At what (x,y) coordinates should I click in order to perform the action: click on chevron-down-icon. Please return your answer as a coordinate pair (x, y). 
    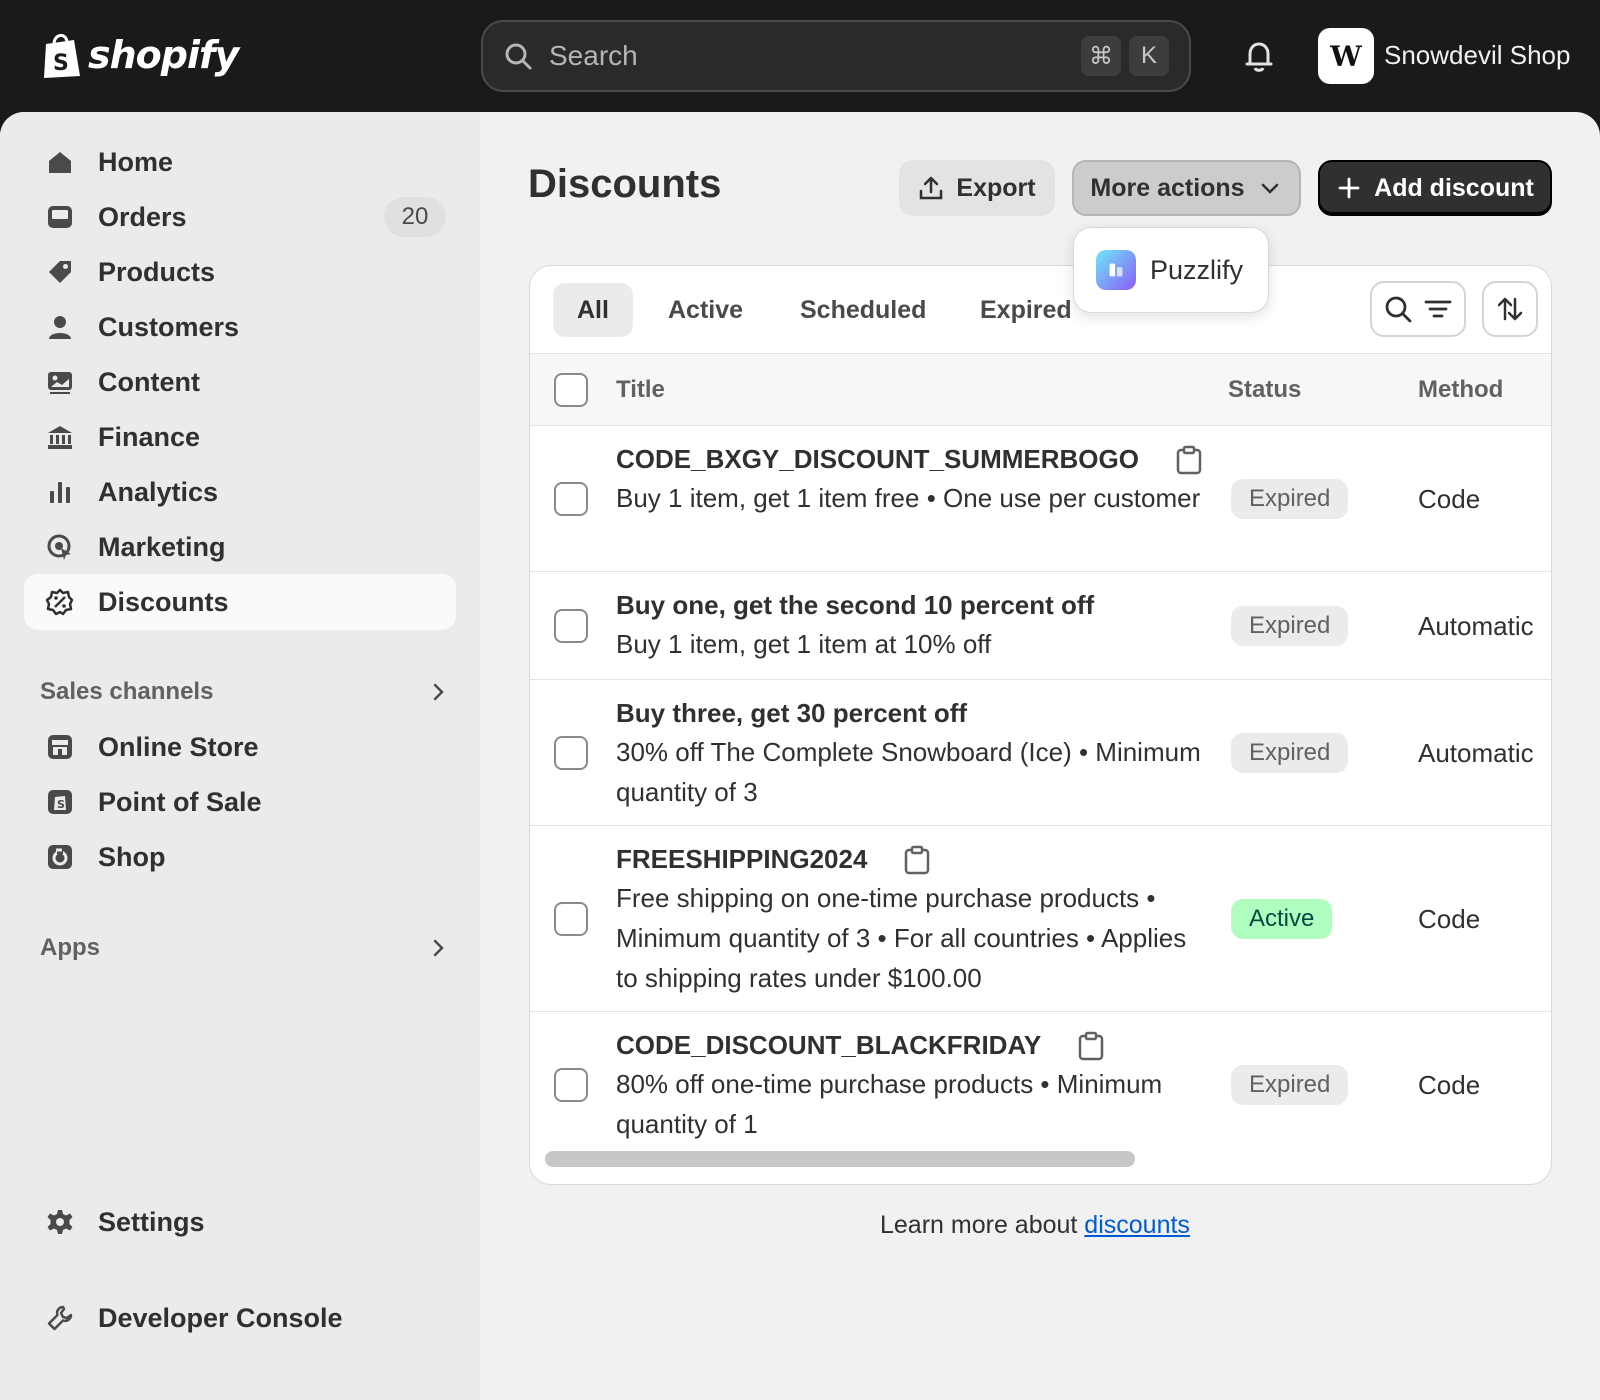
    Looking at the image, I should click on (1269, 188).